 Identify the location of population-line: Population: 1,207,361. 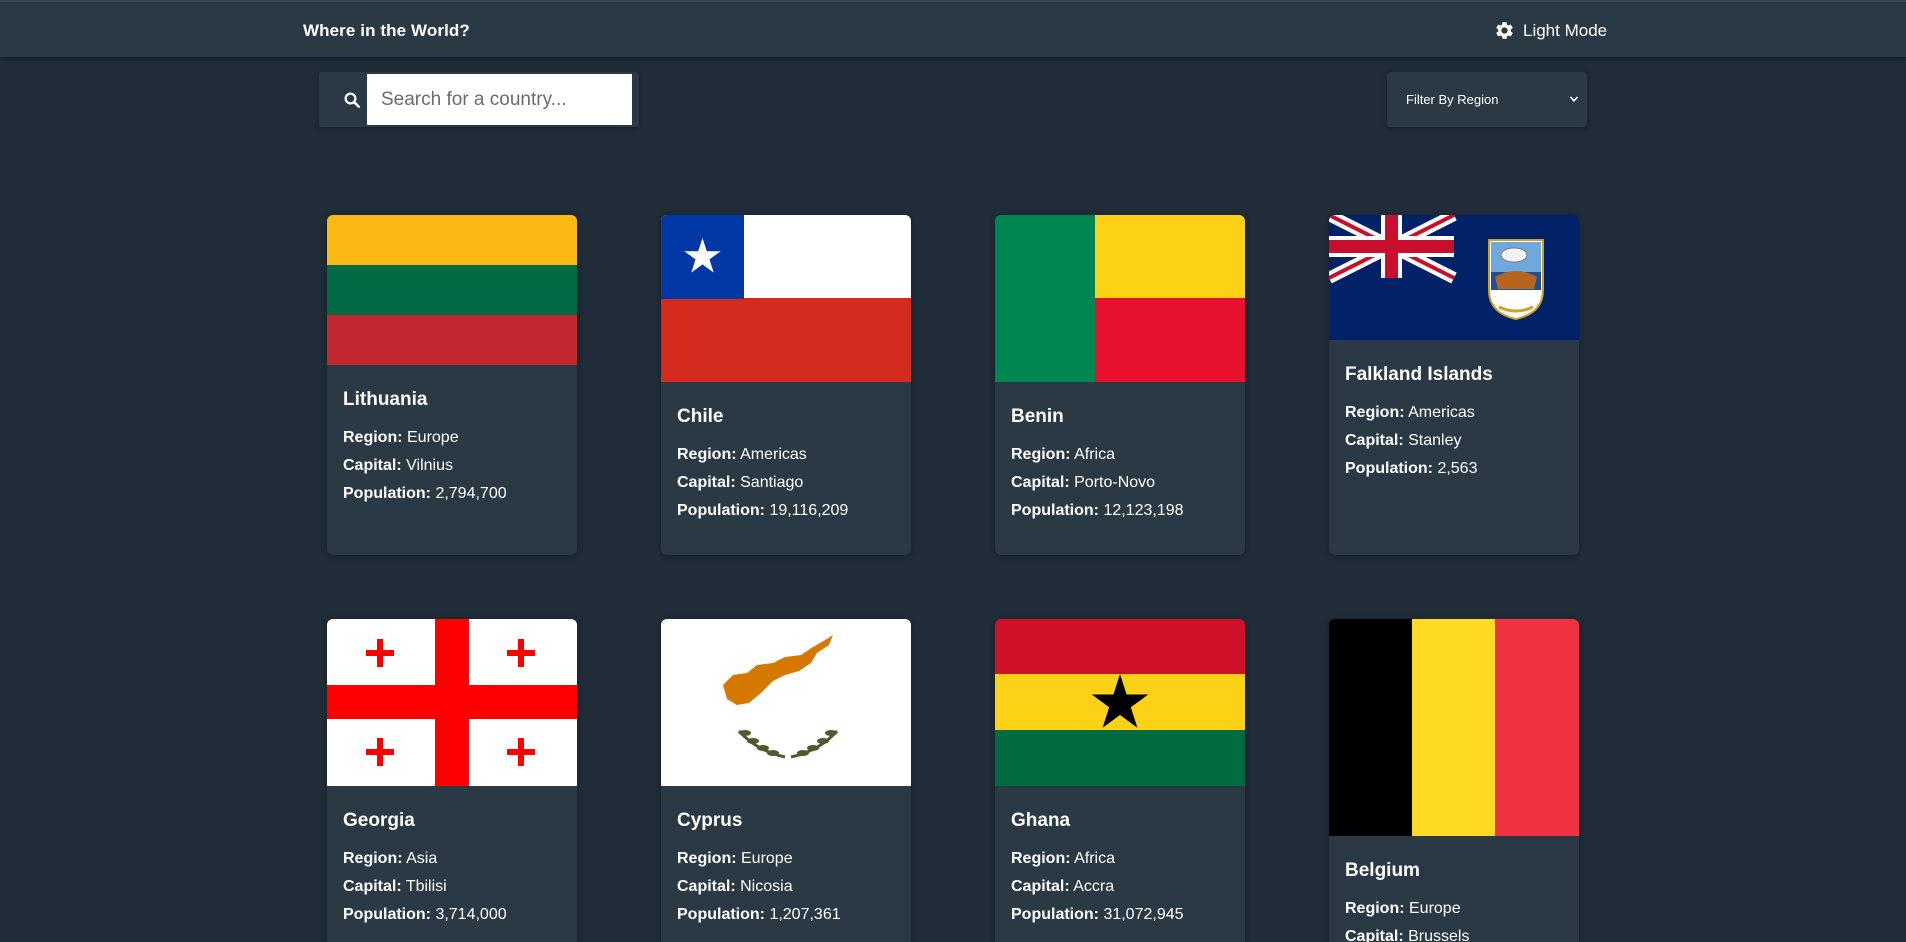
(759, 914).